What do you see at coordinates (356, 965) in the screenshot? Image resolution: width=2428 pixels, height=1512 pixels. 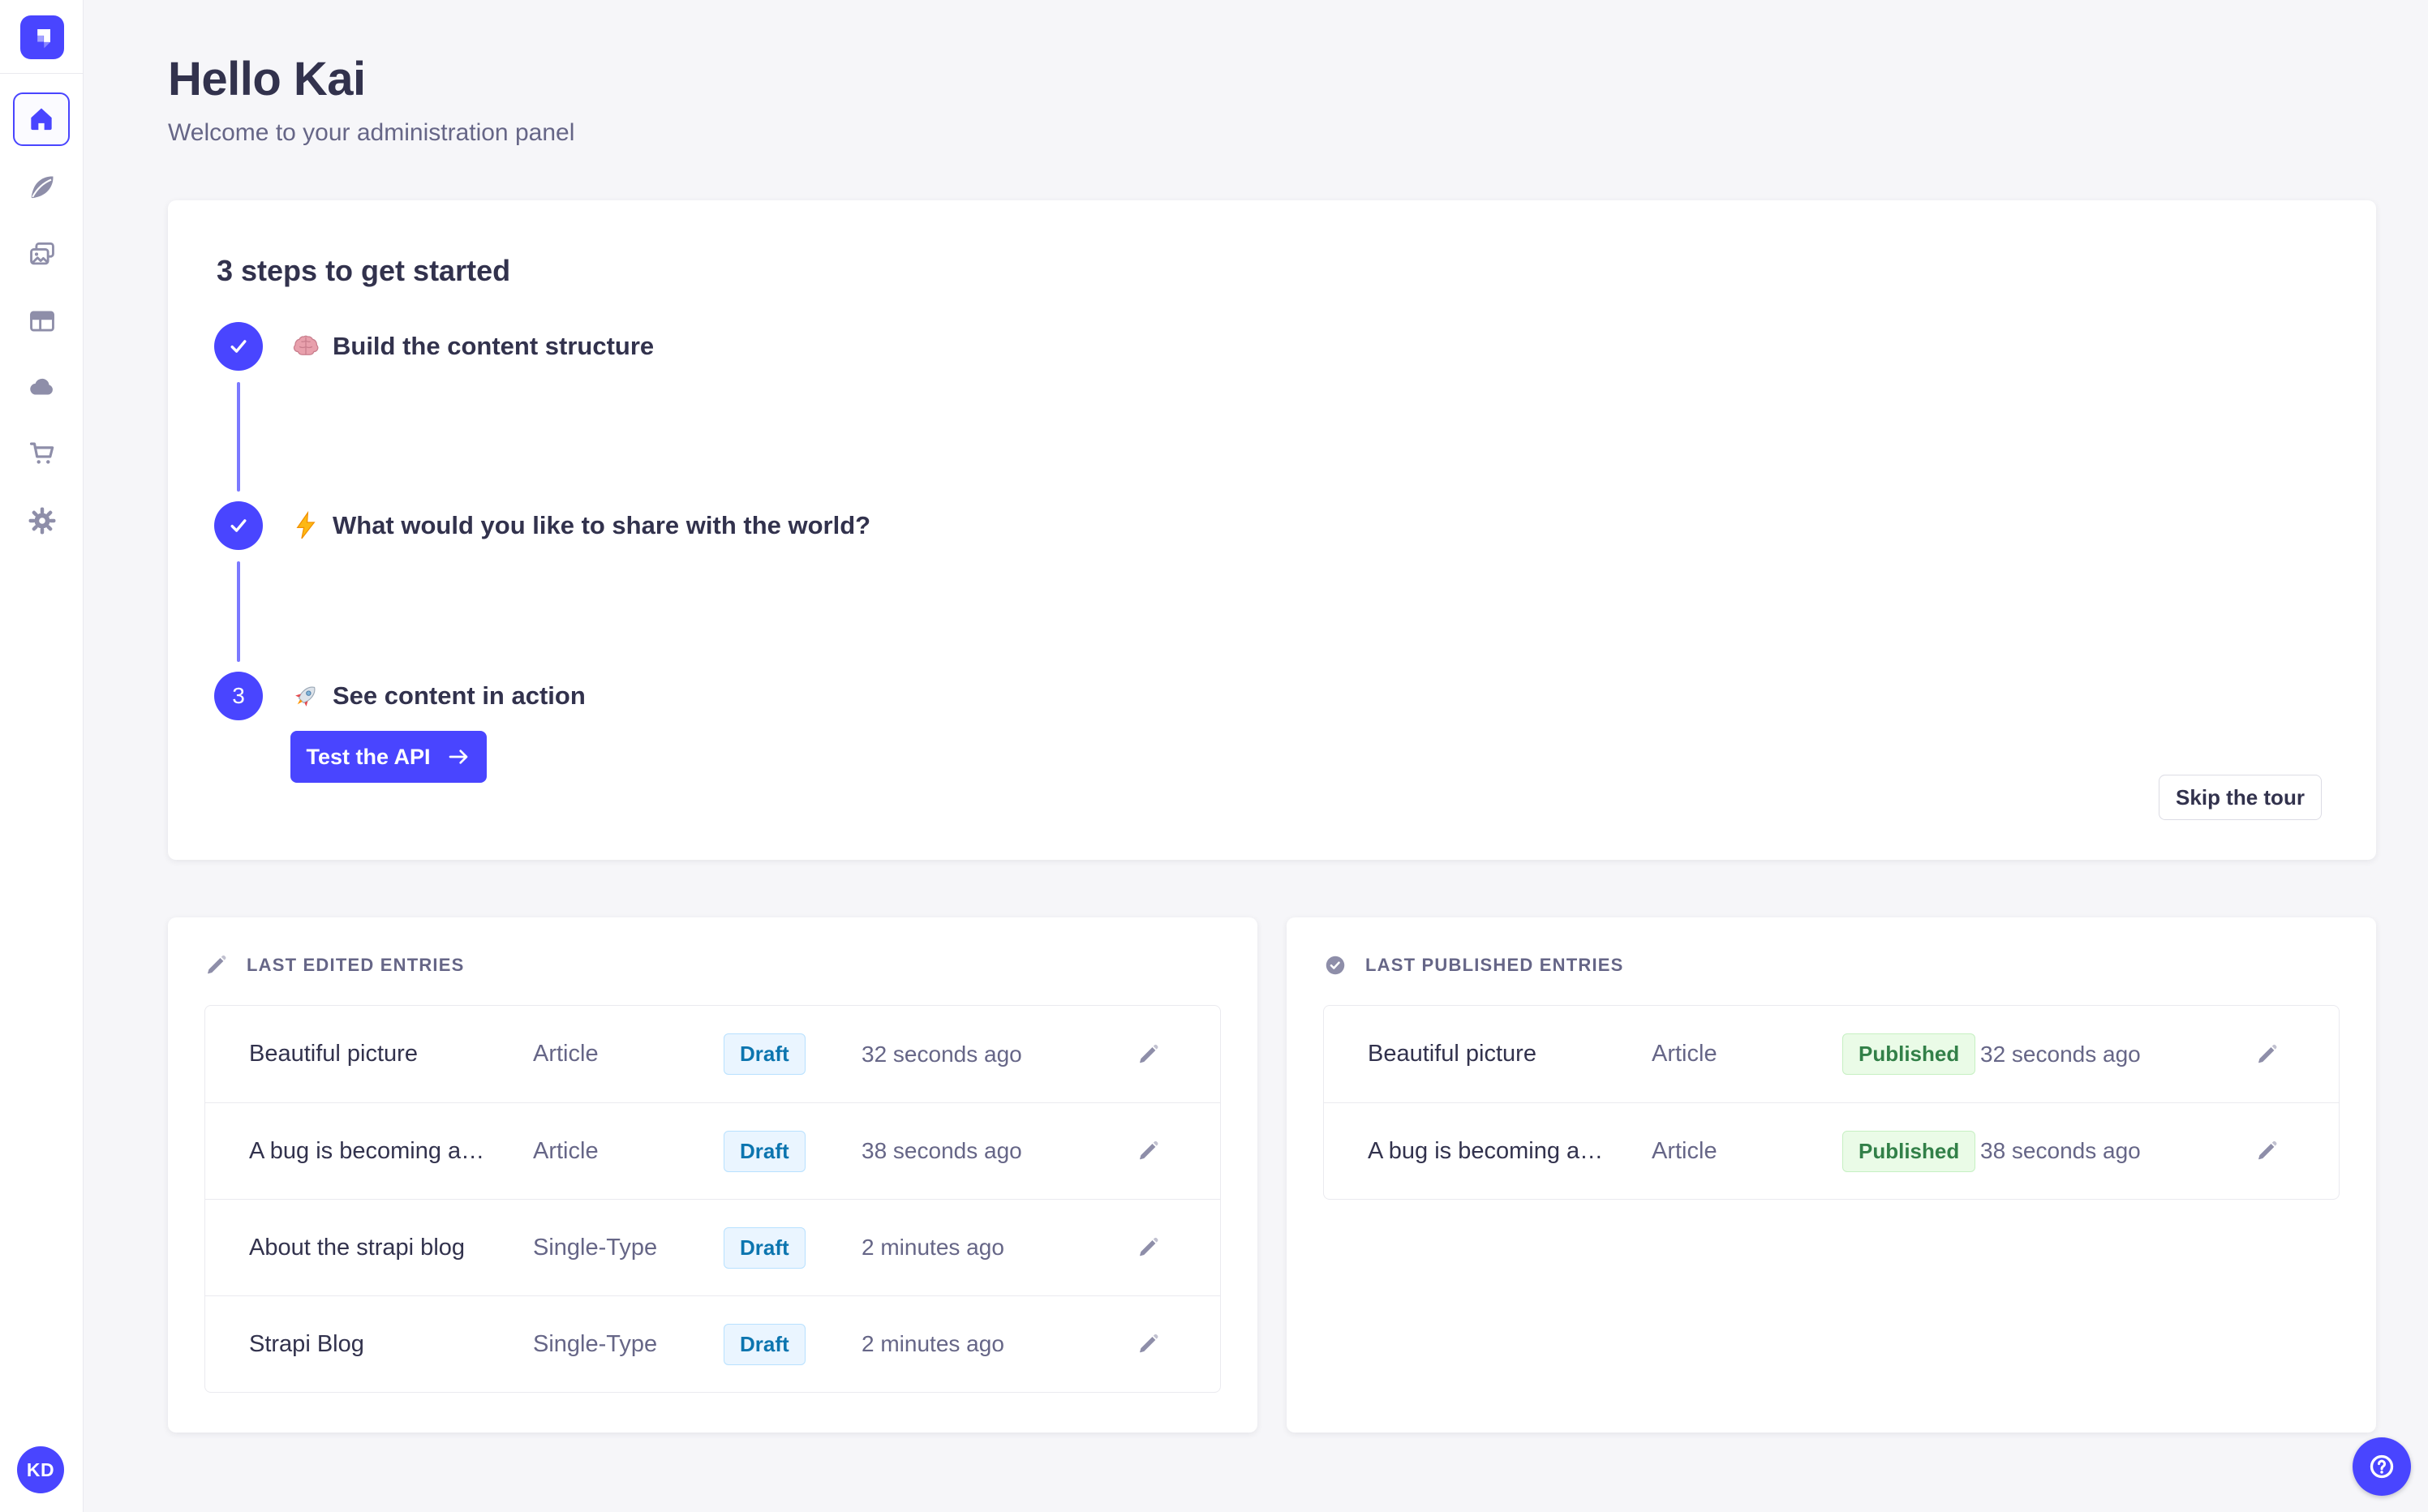 I see `last-edited-title: LAST EDITED ENTRIES` at bounding box center [356, 965].